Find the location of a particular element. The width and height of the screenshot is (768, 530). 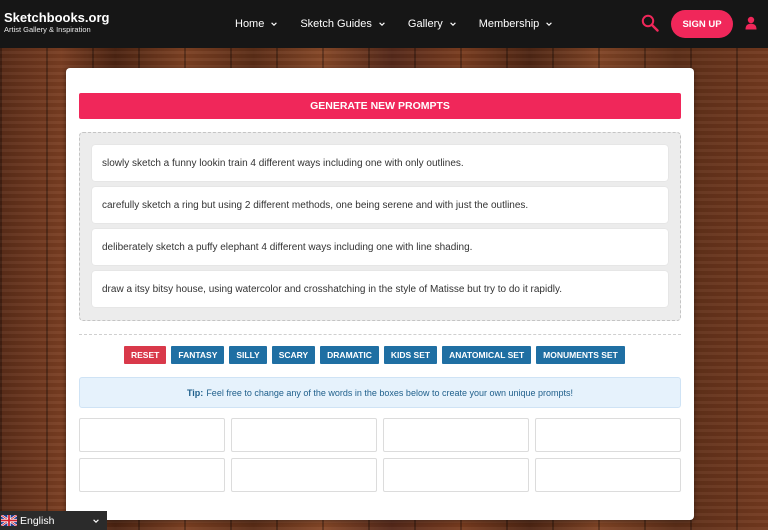

nav-item-home: Home is located at coordinates (256, 24).